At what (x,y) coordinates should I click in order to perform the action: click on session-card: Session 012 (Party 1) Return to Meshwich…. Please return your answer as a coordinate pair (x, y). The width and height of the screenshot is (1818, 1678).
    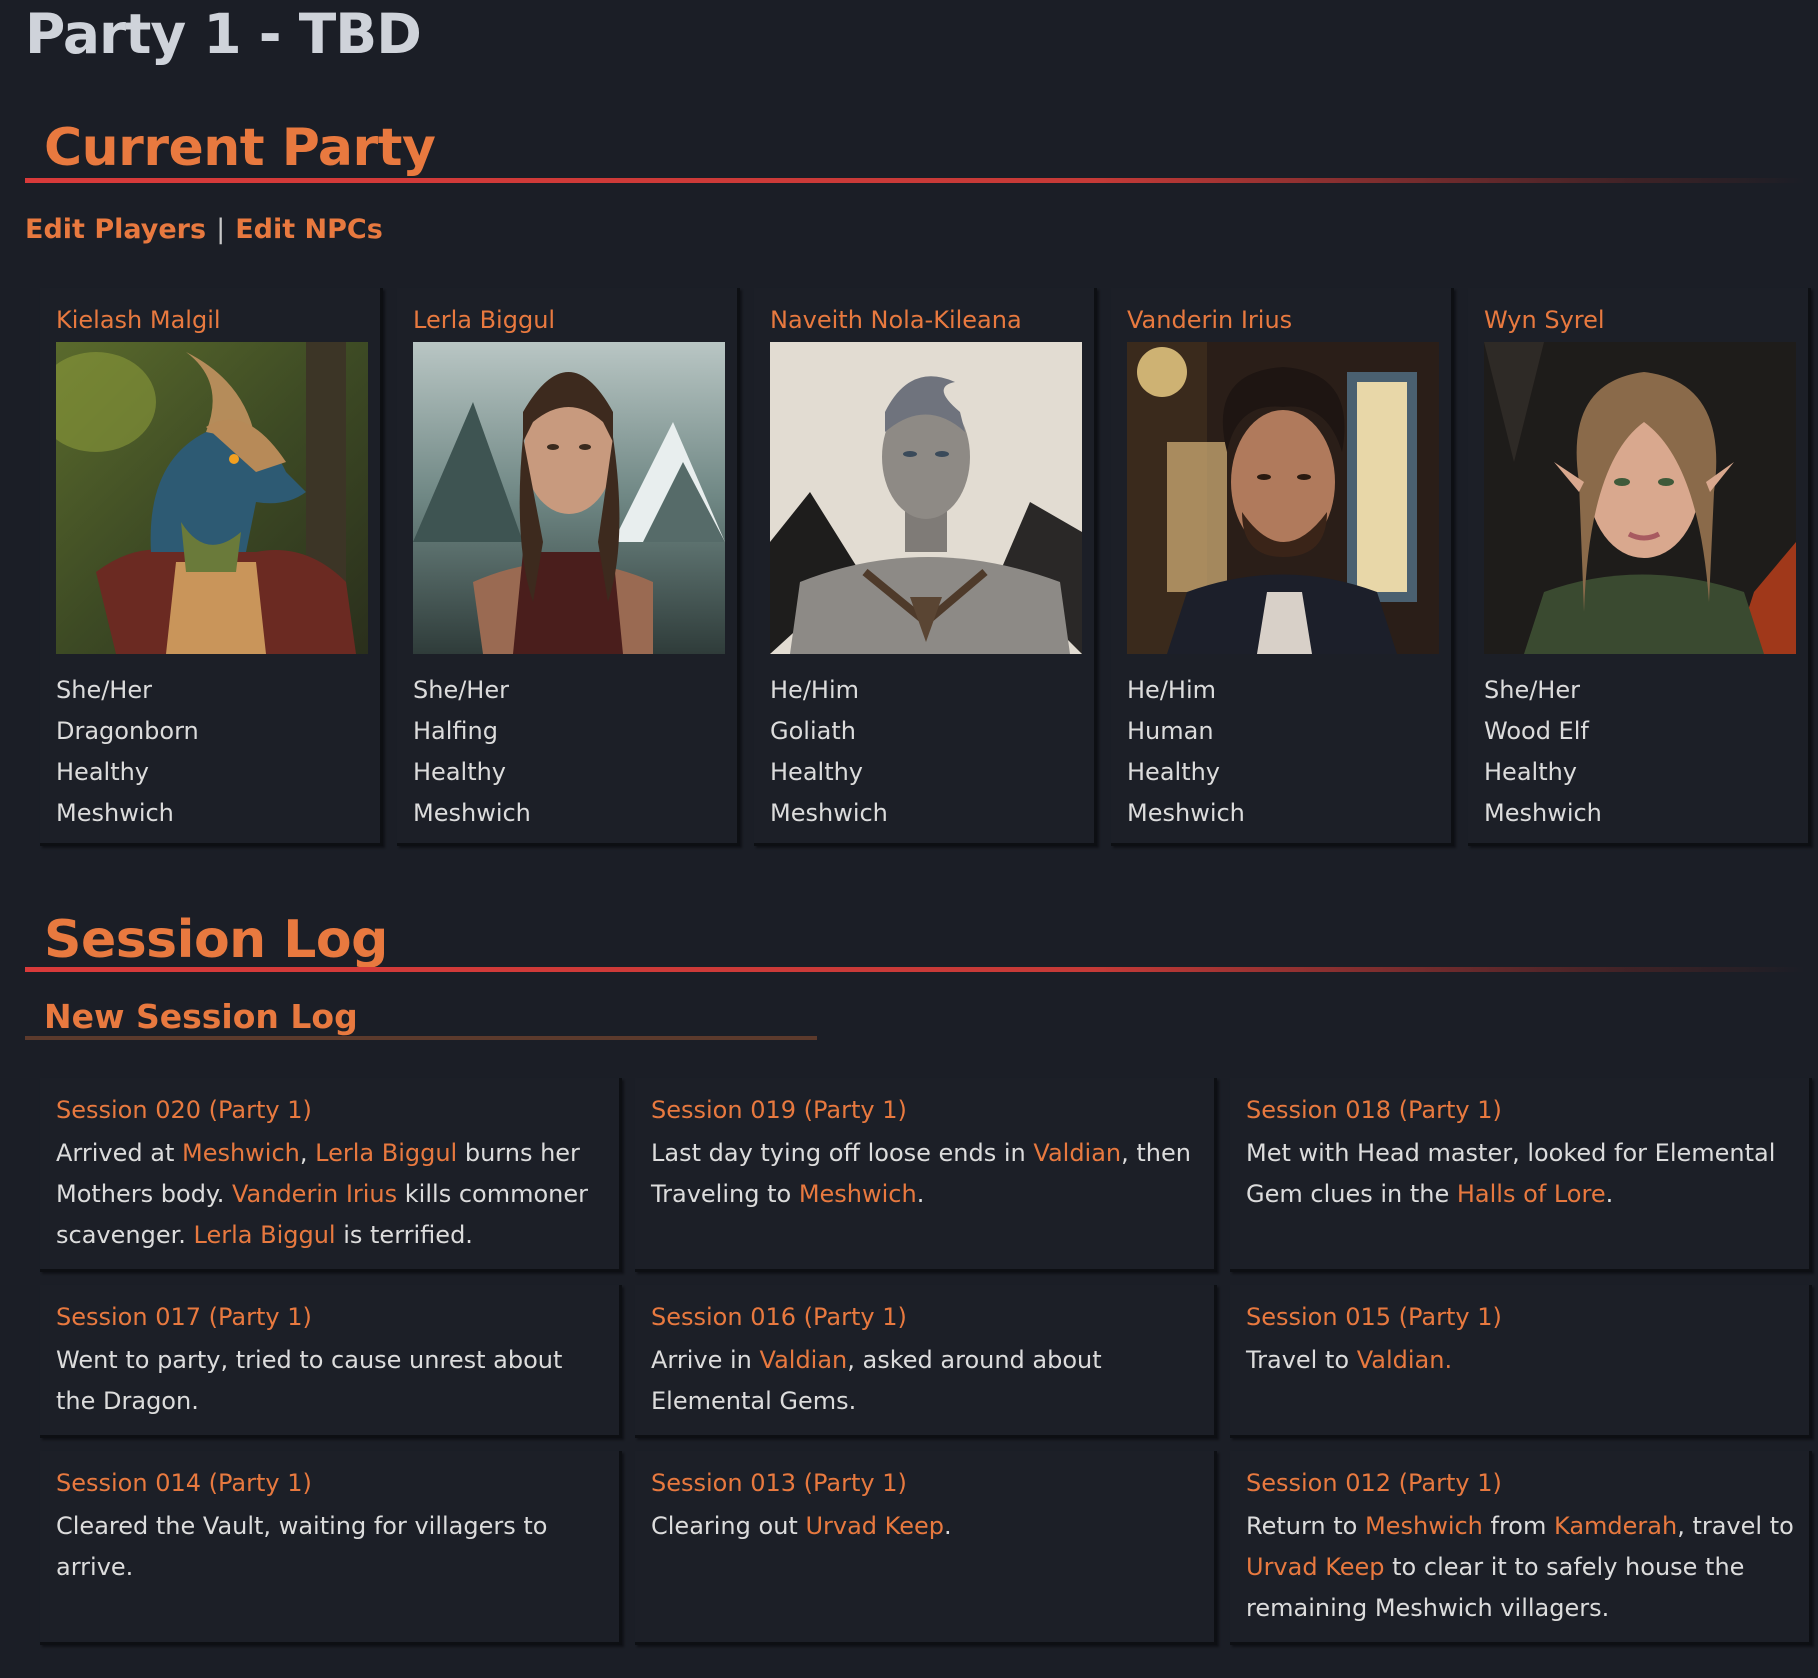
    Looking at the image, I should click on (1521, 1548).